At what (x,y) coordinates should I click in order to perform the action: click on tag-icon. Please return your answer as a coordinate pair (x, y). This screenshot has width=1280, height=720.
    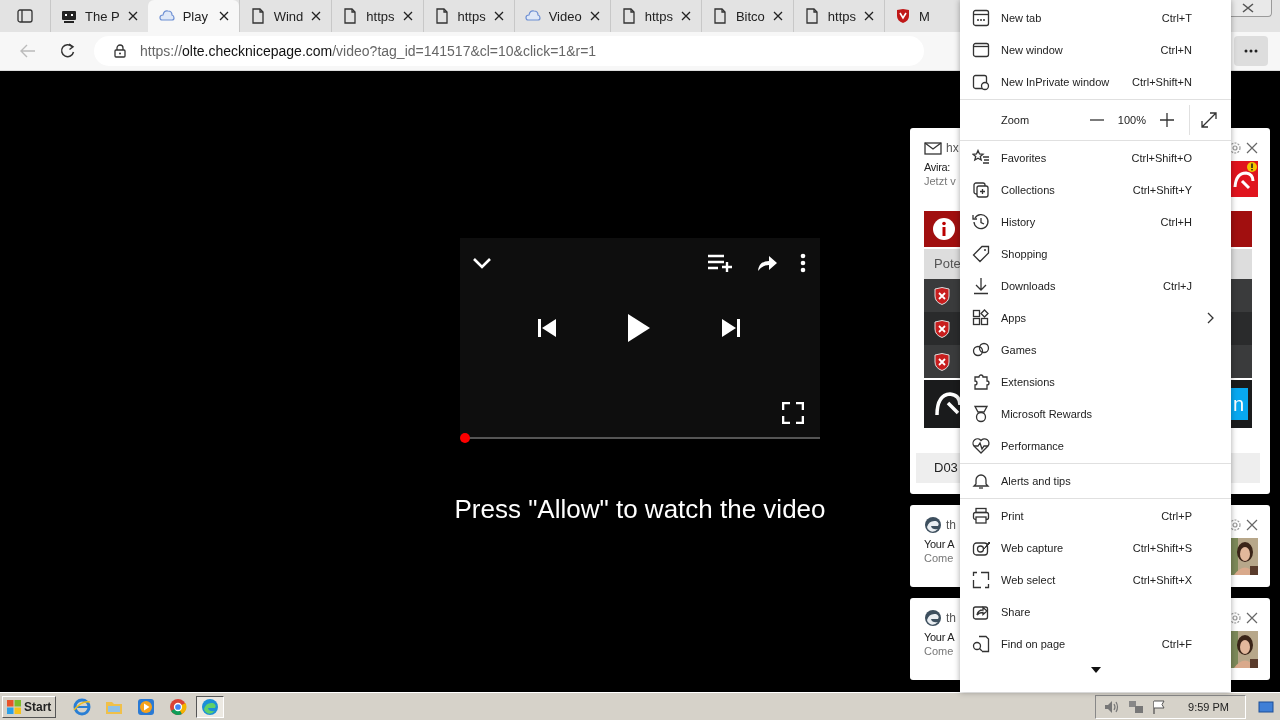
    Looking at the image, I should click on (981, 254).